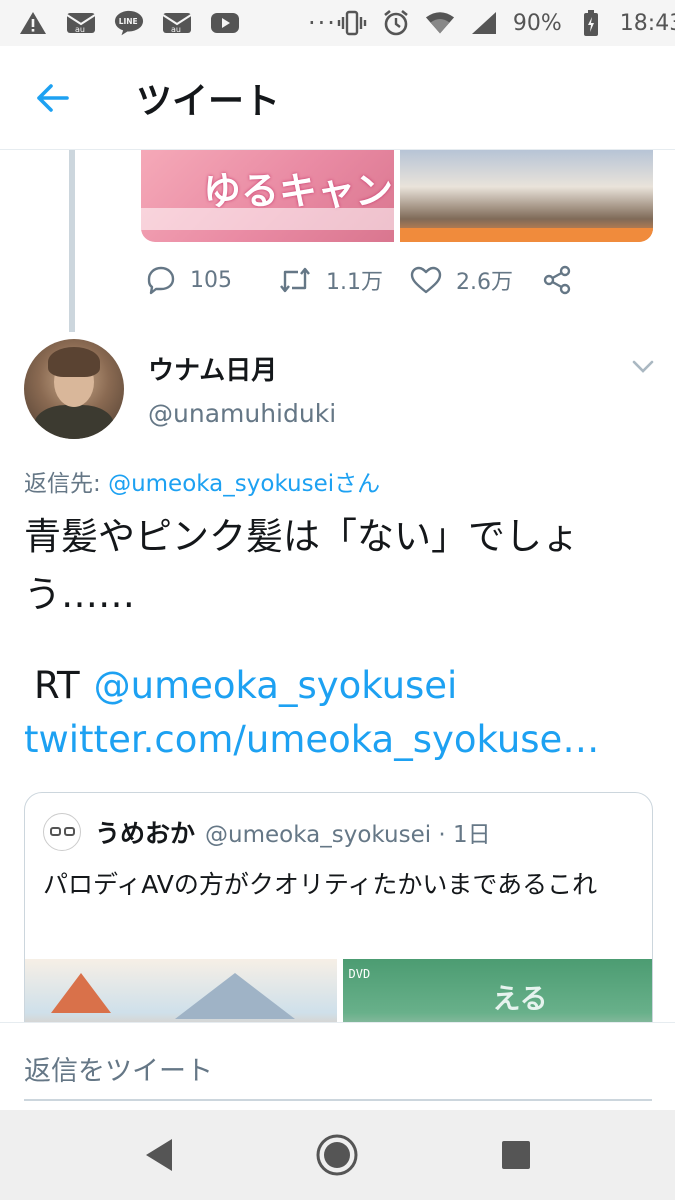  I want to click on reply-composer: 返信をツイート, so click(337, 1066).